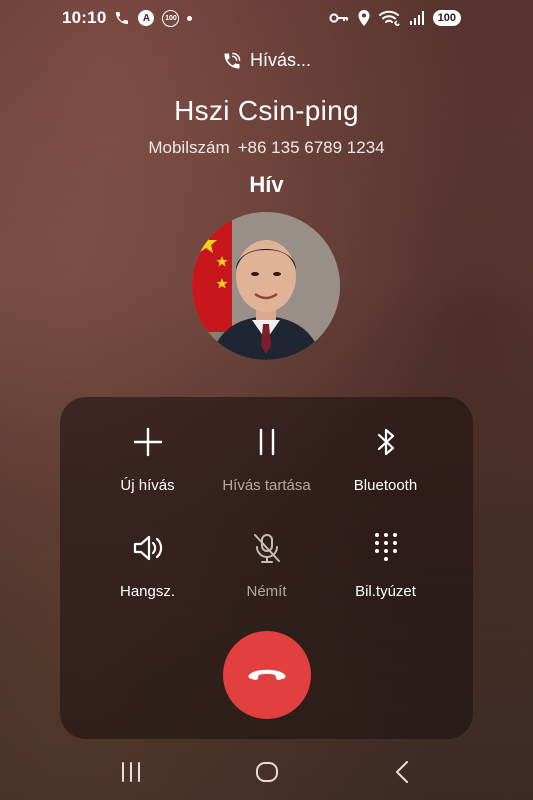 The image size is (533, 800). I want to click on recents-icon, so click(131, 774).